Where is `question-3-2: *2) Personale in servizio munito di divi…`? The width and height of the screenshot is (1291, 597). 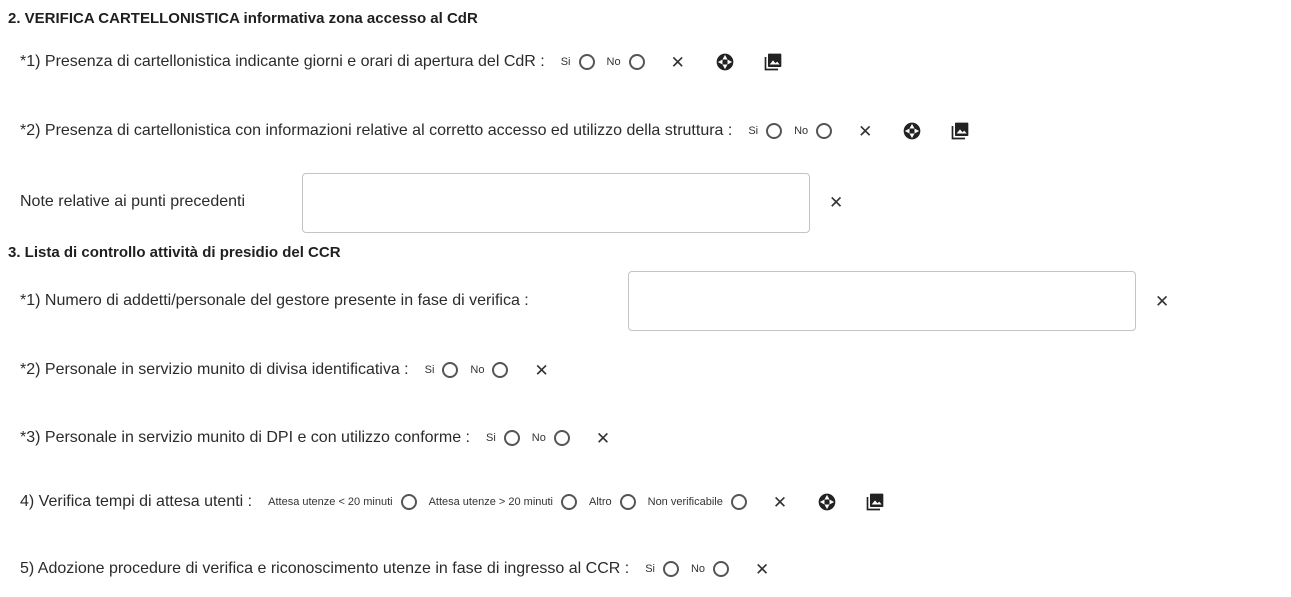
question-3-2: *2) Personale in servizio munito di divi… is located at coordinates (284, 370).